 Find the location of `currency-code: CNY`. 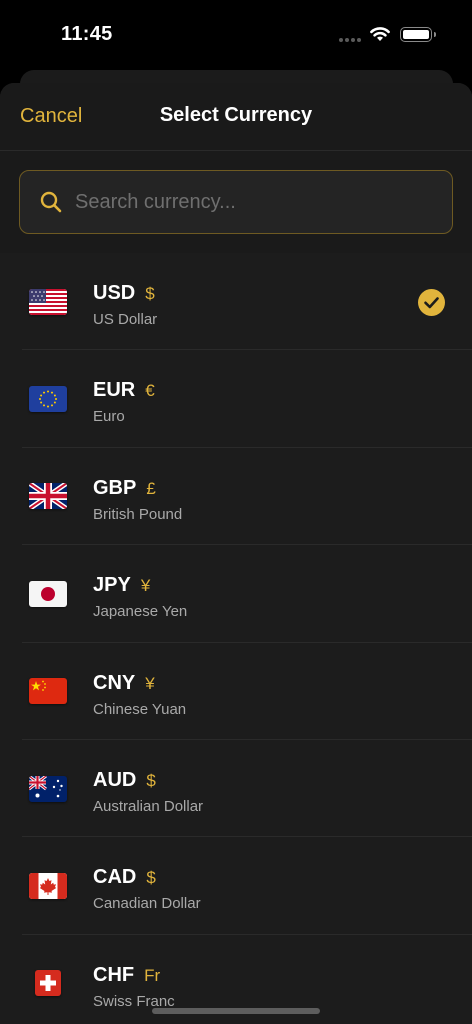

currency-code: CNY is located at coordinates (114, 682).